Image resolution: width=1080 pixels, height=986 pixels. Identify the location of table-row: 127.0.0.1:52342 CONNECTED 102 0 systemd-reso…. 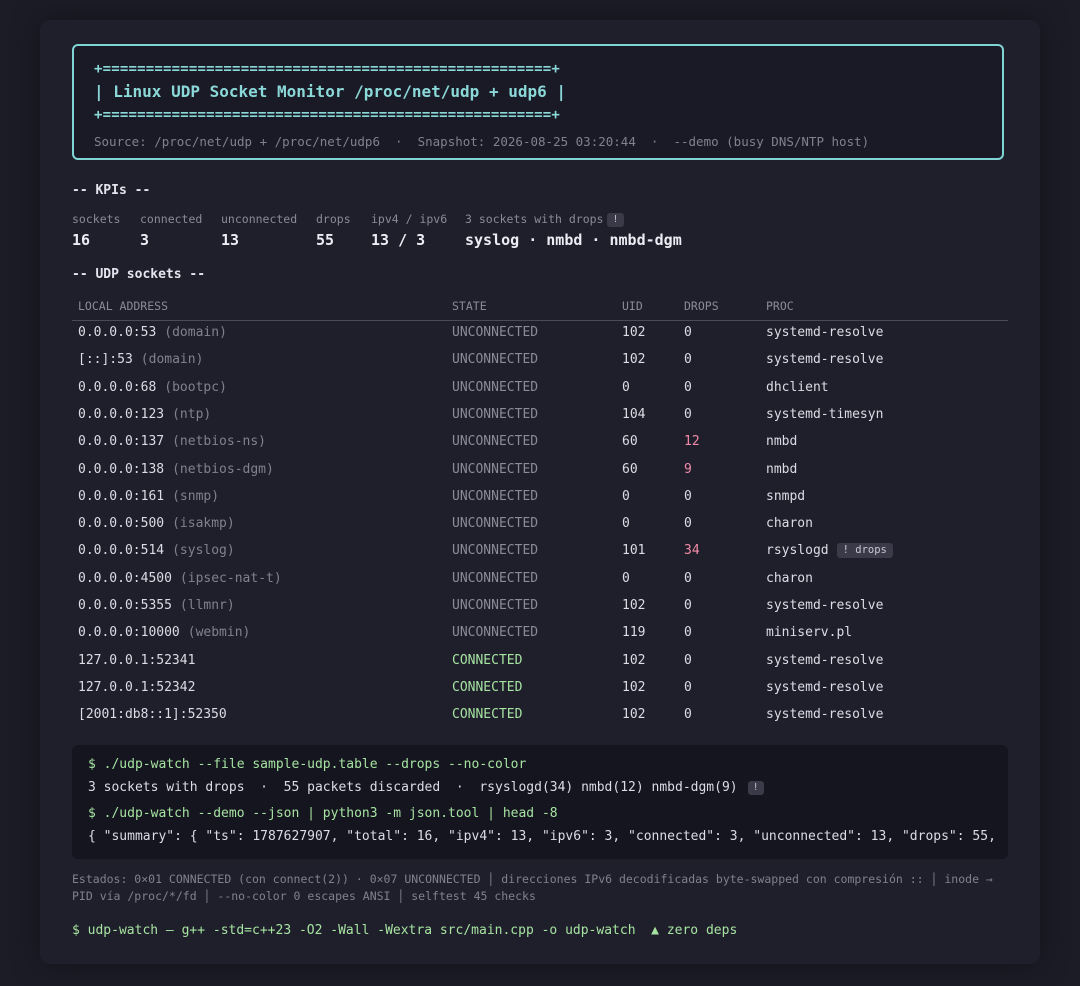
(540, 688).